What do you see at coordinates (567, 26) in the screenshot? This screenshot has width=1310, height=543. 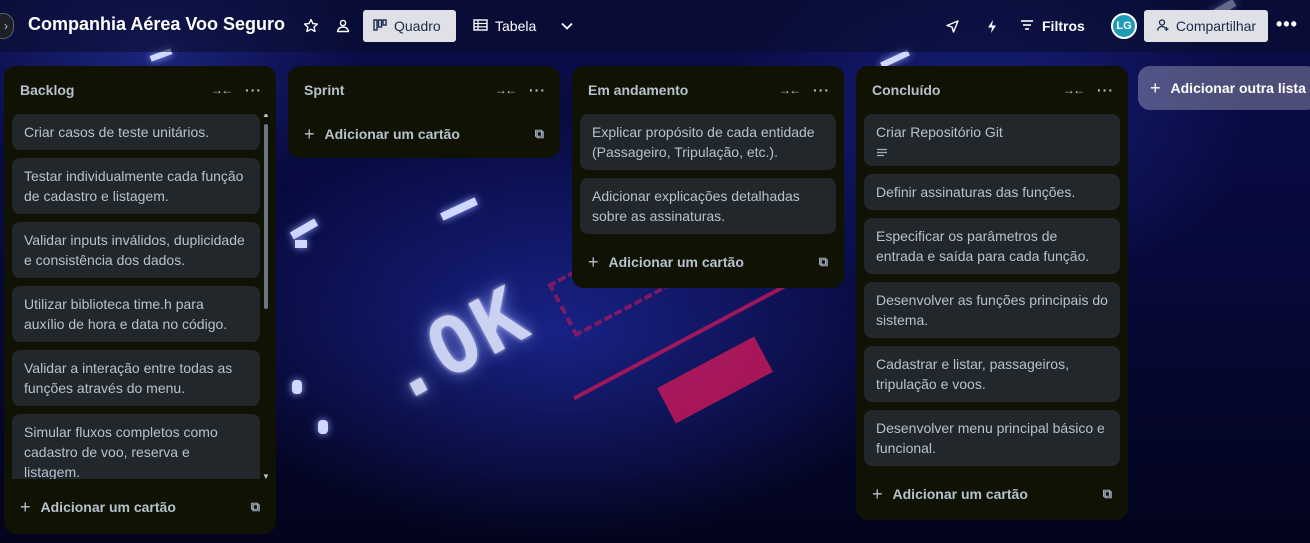 I see `chevron-down-icon` at bounding box center [567, 26].